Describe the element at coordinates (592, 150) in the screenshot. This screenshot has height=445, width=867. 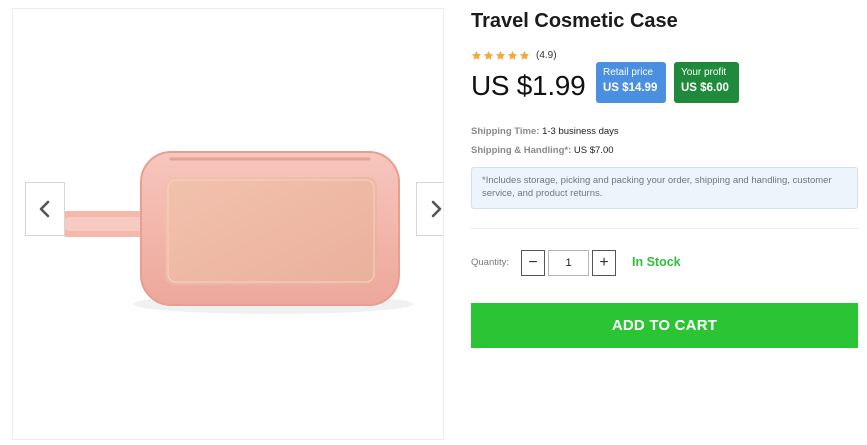
I see `shipping-handling-value: US $7.00` at that location.